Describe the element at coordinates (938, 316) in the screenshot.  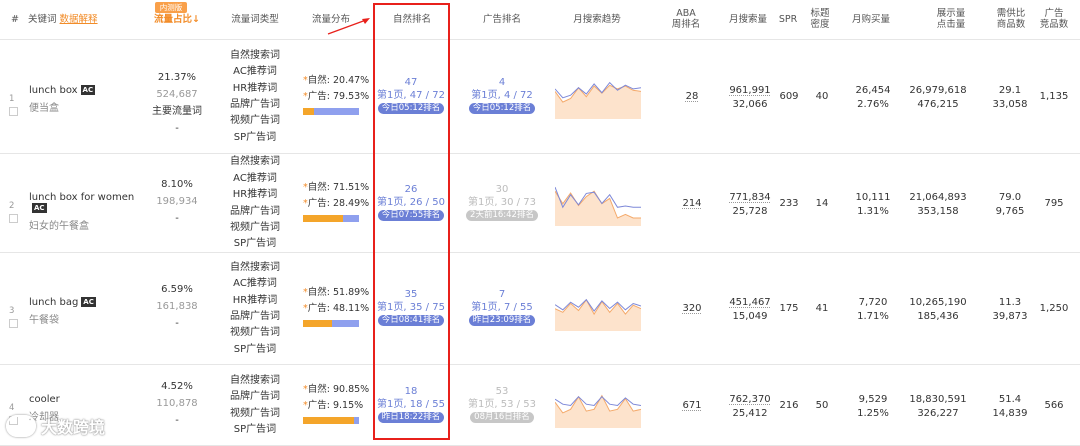
I see `clicks-value: 185,436` at that location.